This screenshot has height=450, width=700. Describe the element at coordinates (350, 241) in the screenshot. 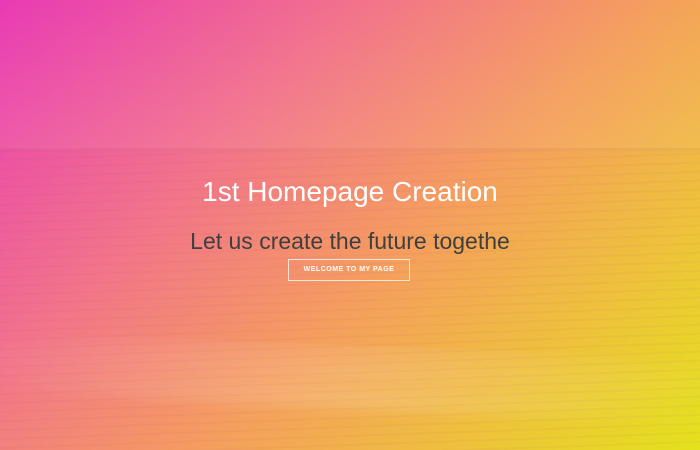

I see `hero-subtitle: Let us create the future togethe` at that location.